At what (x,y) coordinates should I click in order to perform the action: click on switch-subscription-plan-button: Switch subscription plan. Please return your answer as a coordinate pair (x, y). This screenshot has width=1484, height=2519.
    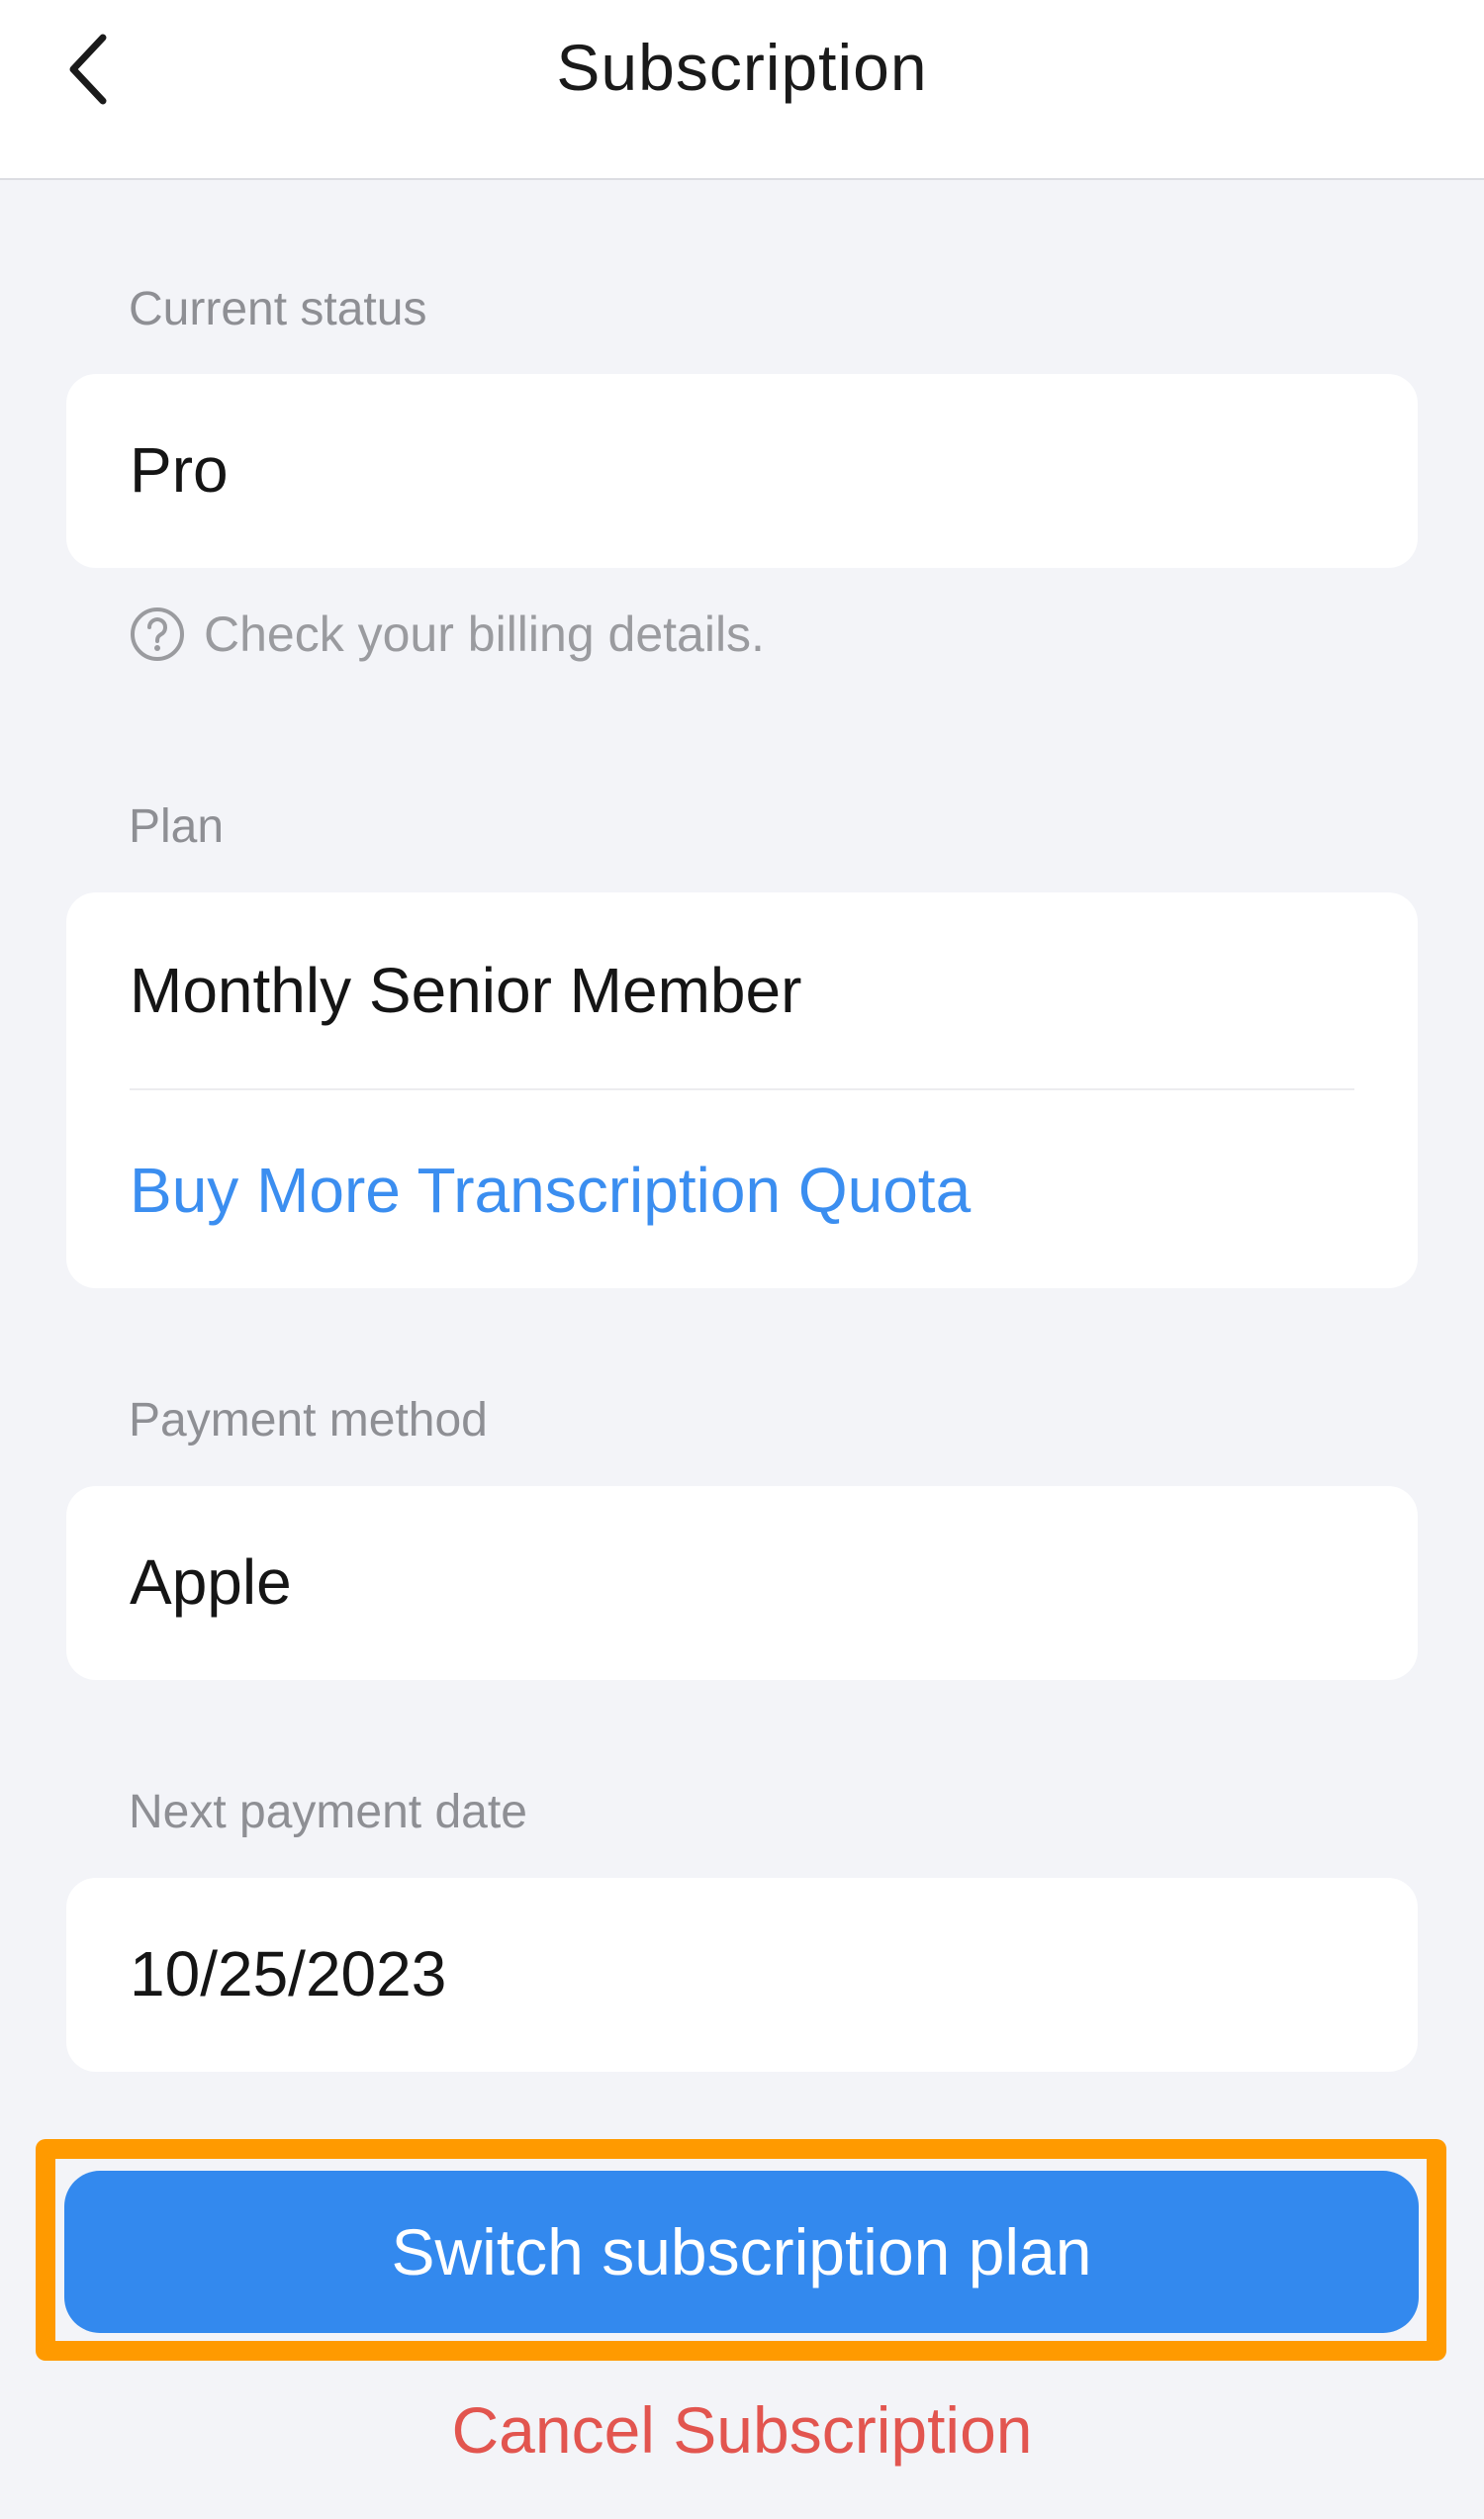
    Looking at the image, I should click on (741, 2252).